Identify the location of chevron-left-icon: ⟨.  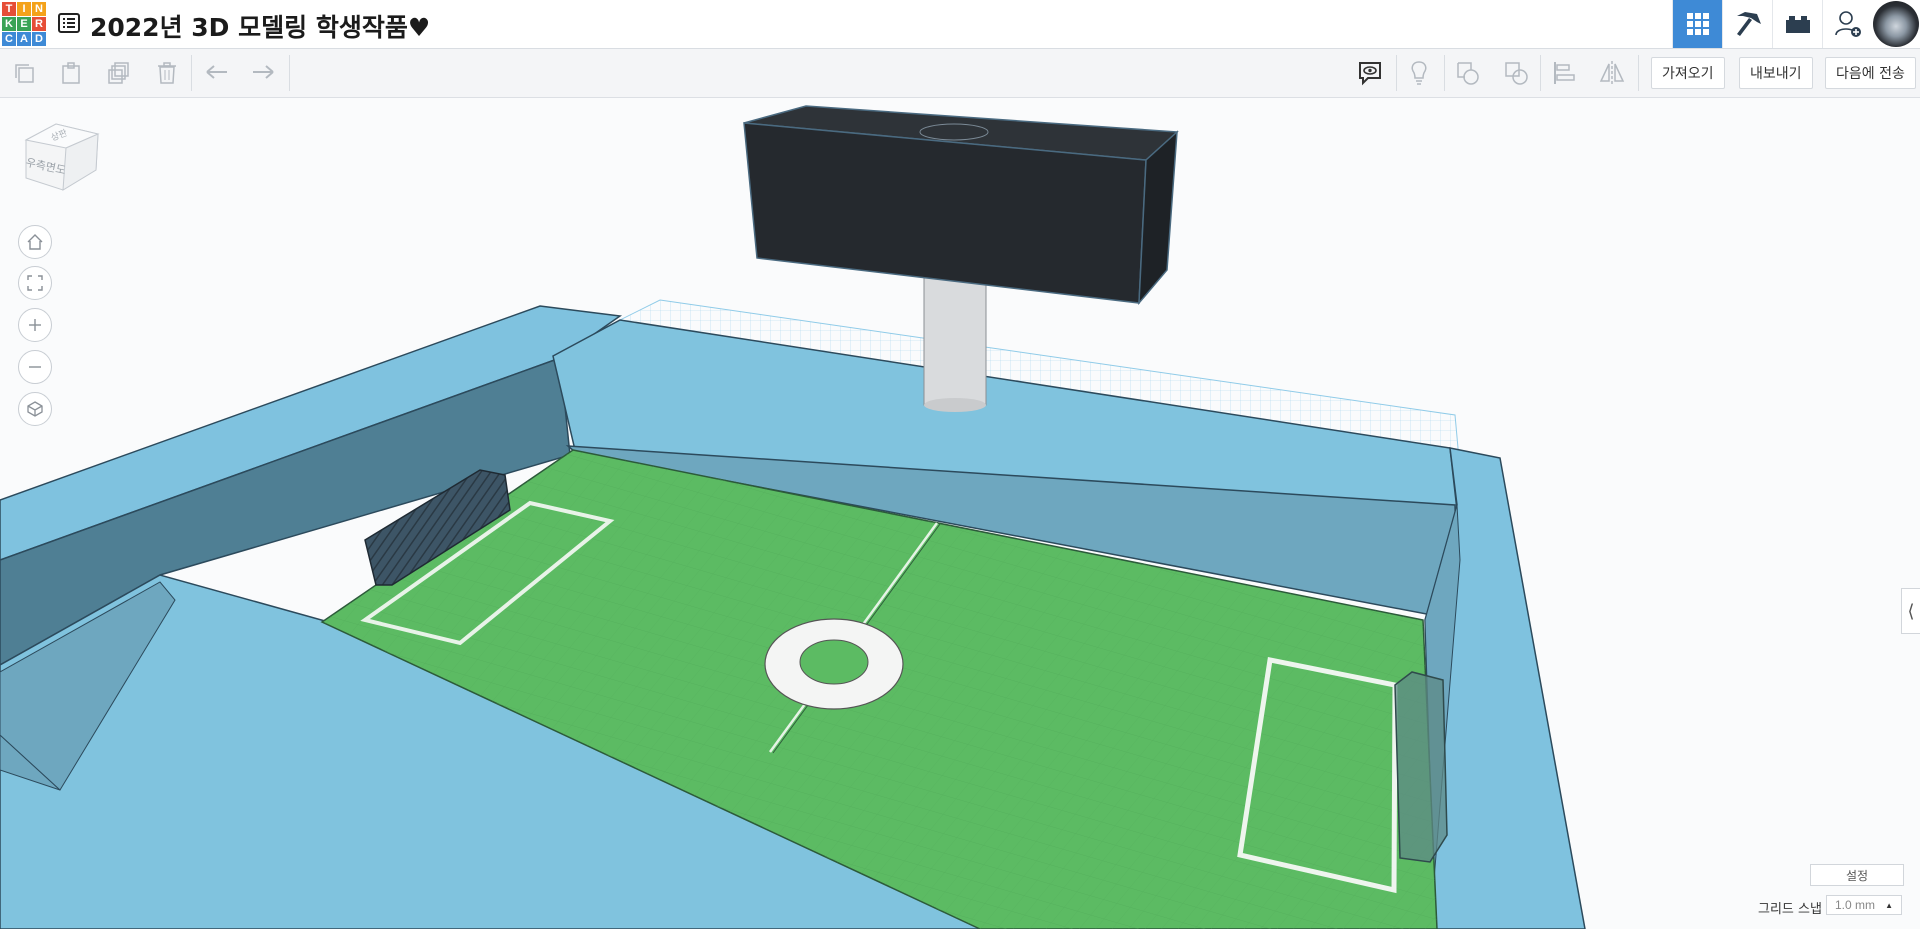
(1911, 610).